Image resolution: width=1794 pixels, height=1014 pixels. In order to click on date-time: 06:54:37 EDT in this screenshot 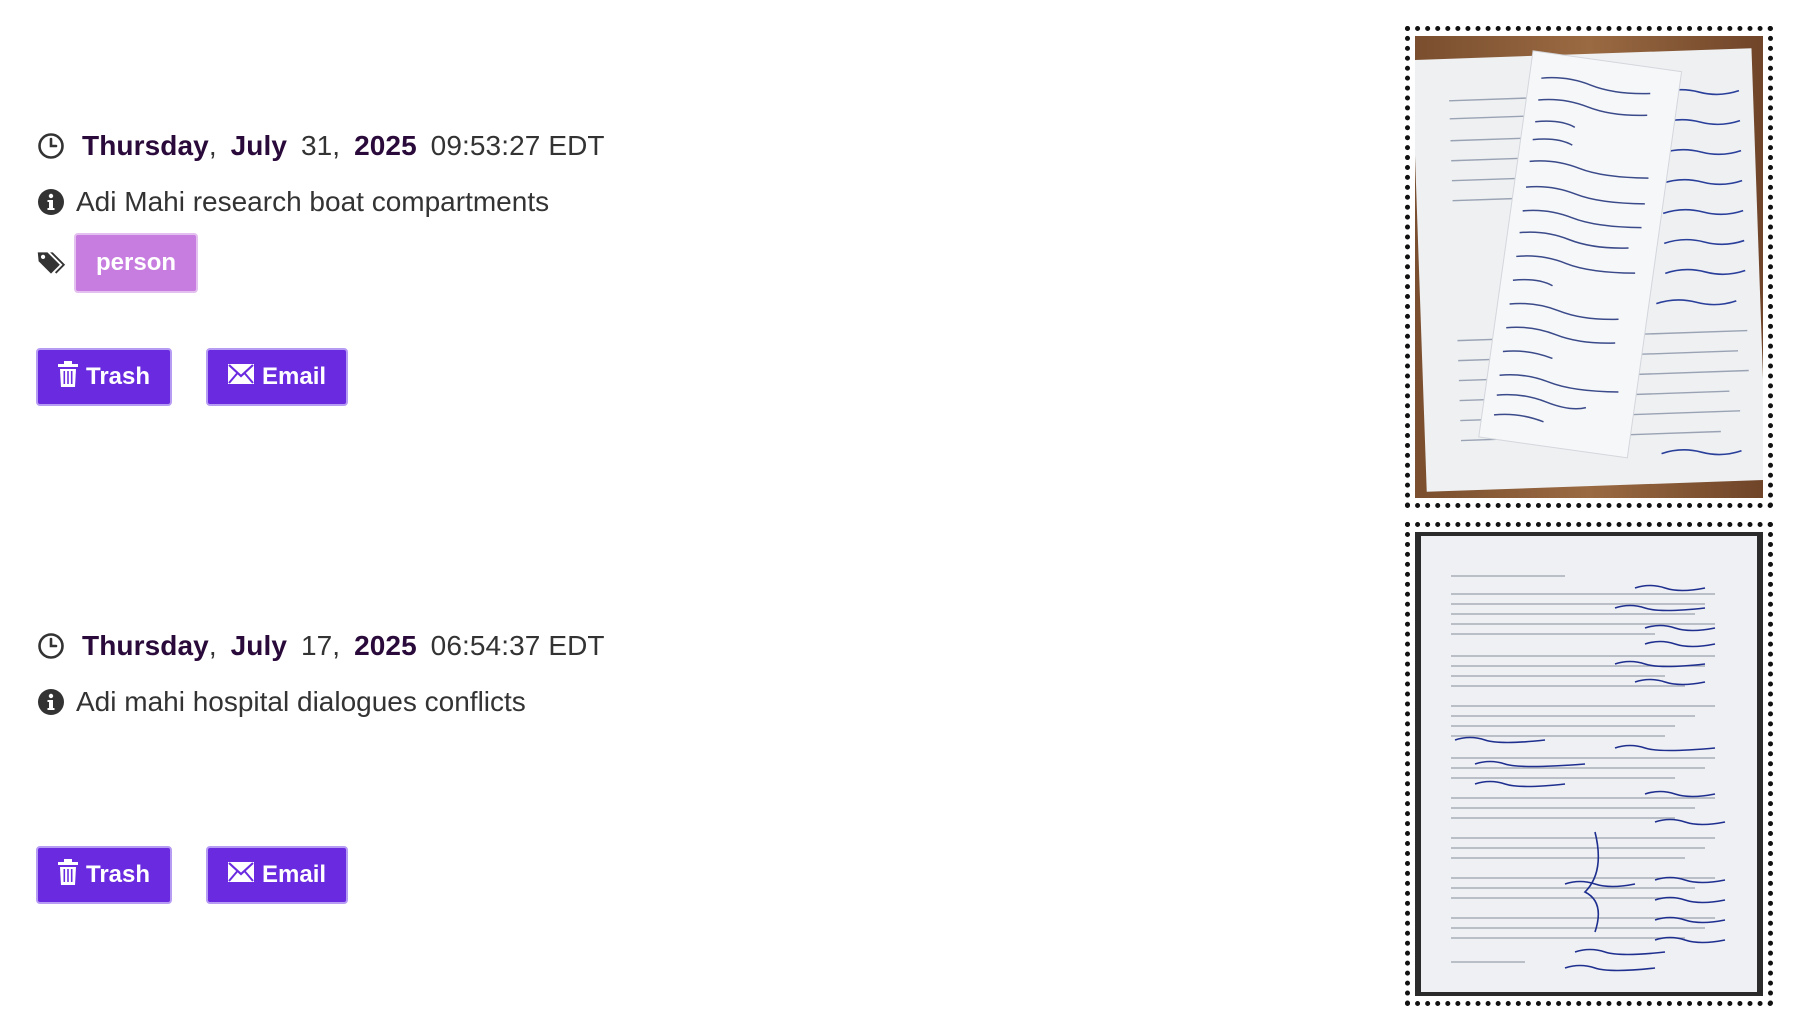, I will do `click(517, 645)`.